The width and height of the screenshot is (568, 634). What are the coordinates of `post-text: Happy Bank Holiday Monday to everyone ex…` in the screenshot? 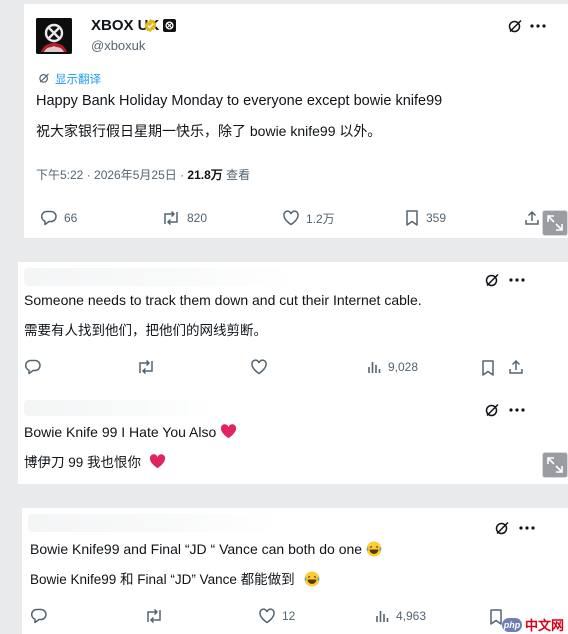 It's located at (239, 101).